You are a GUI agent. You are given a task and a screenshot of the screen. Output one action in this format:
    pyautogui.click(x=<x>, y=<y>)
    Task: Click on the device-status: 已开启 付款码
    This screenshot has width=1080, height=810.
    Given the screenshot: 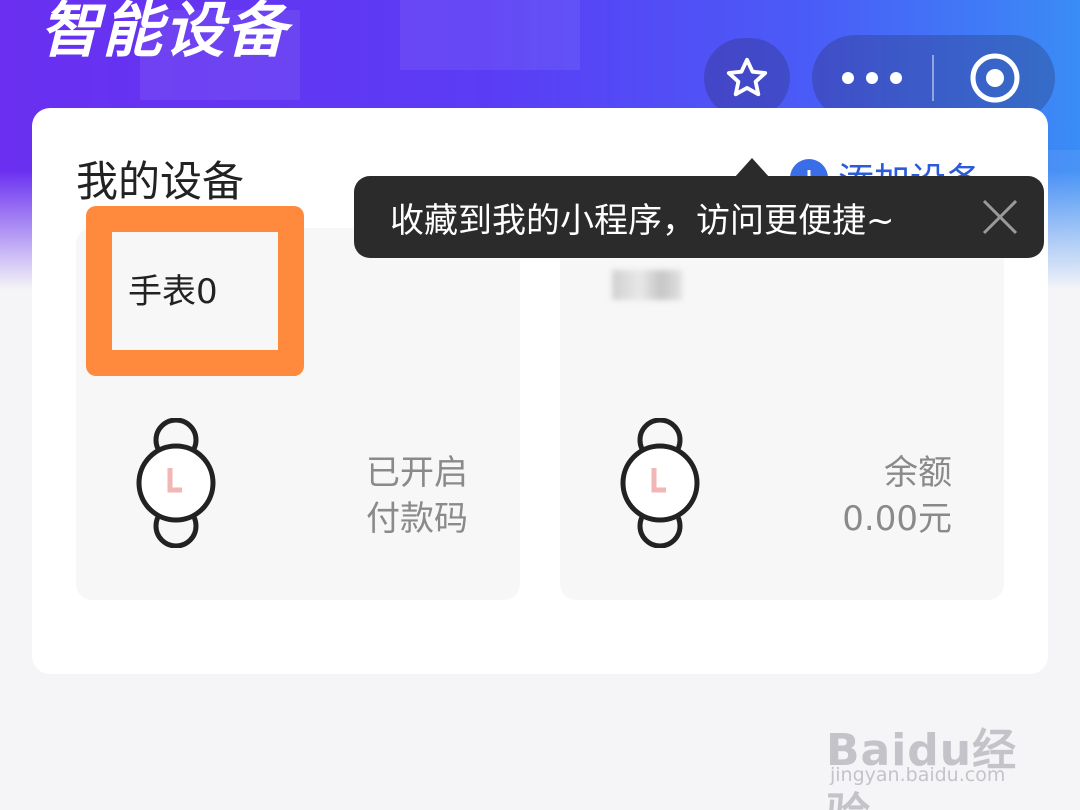 What is the action you would take?
    pyautogui.click(x=417, y=496)
    